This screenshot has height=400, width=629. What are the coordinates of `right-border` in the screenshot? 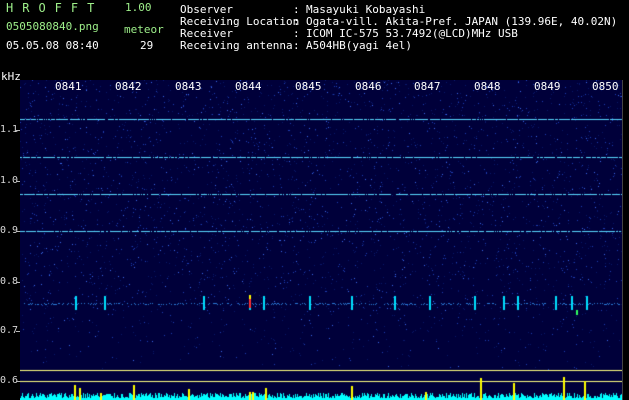 It's located at (622, 240).